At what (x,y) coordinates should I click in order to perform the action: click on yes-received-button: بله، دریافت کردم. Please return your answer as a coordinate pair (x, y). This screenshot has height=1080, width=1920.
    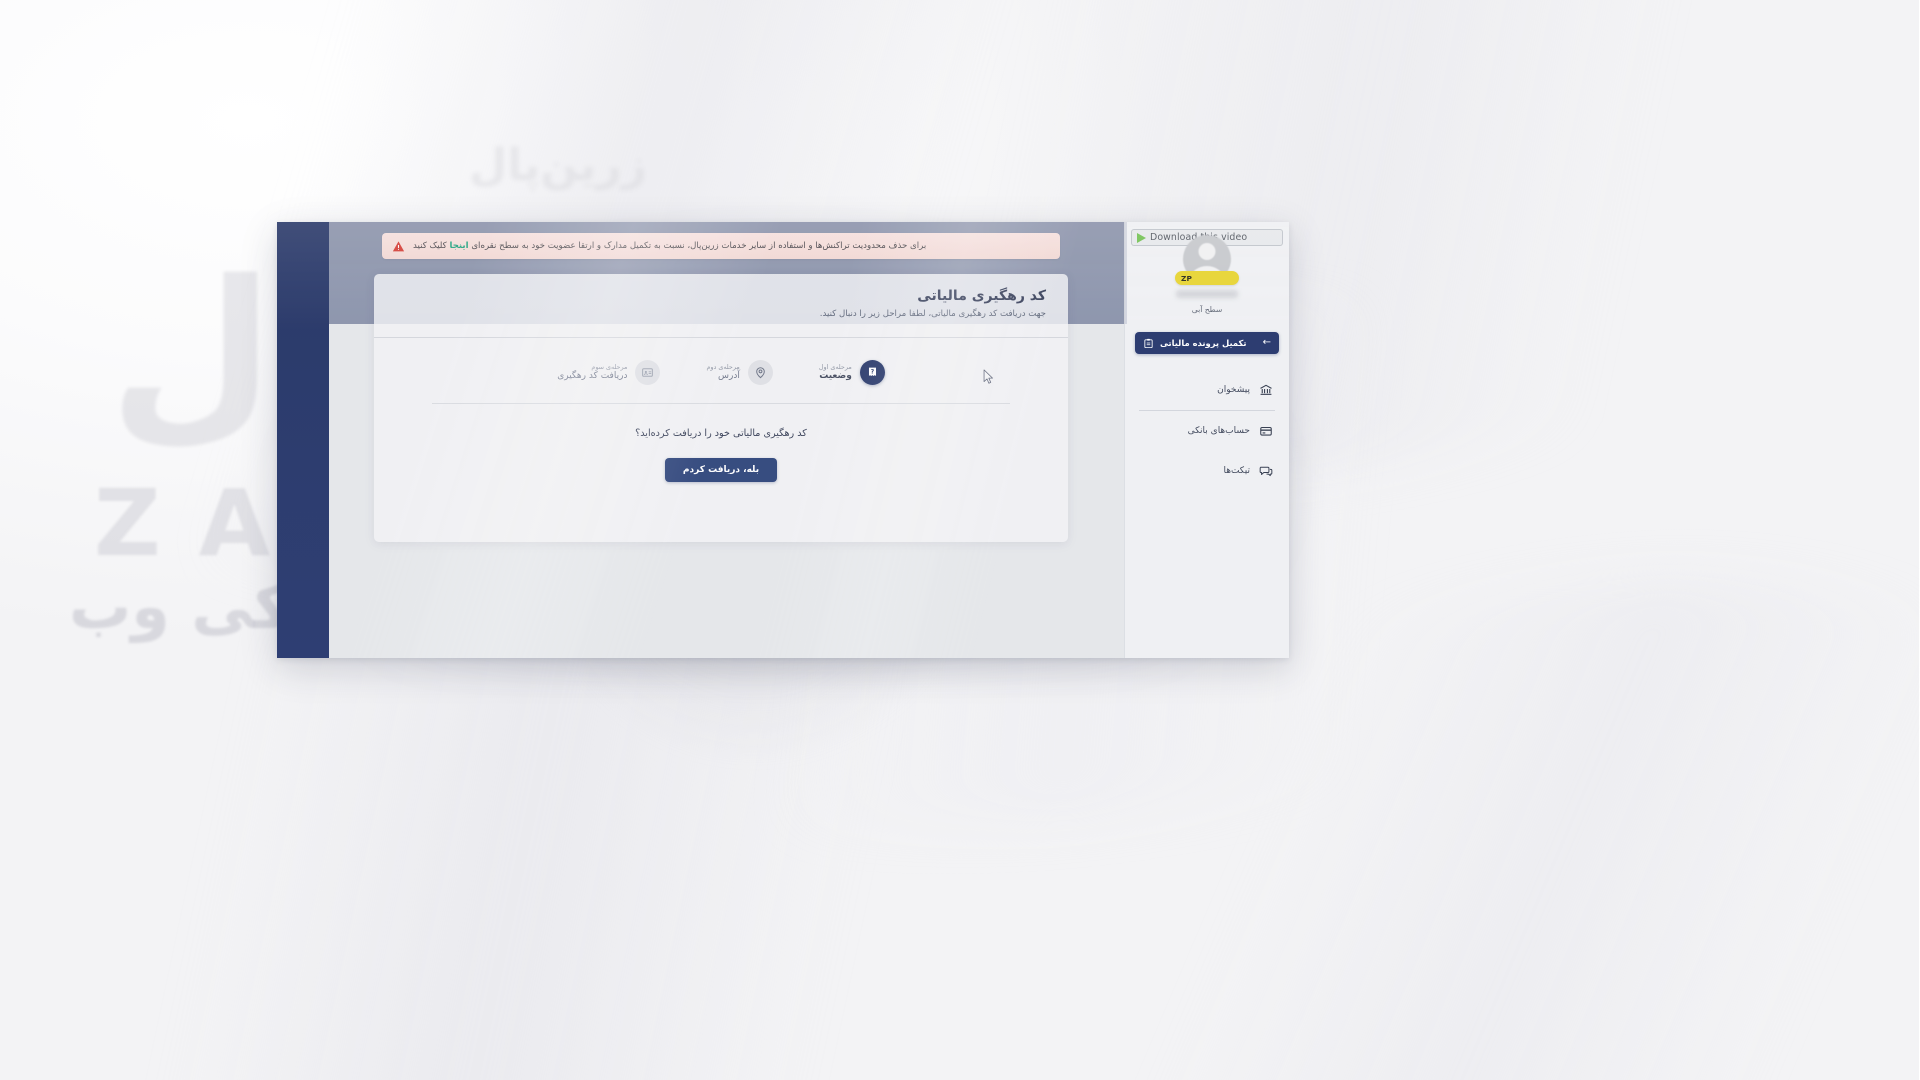
    Looking at the image, I should click on (722, 470).